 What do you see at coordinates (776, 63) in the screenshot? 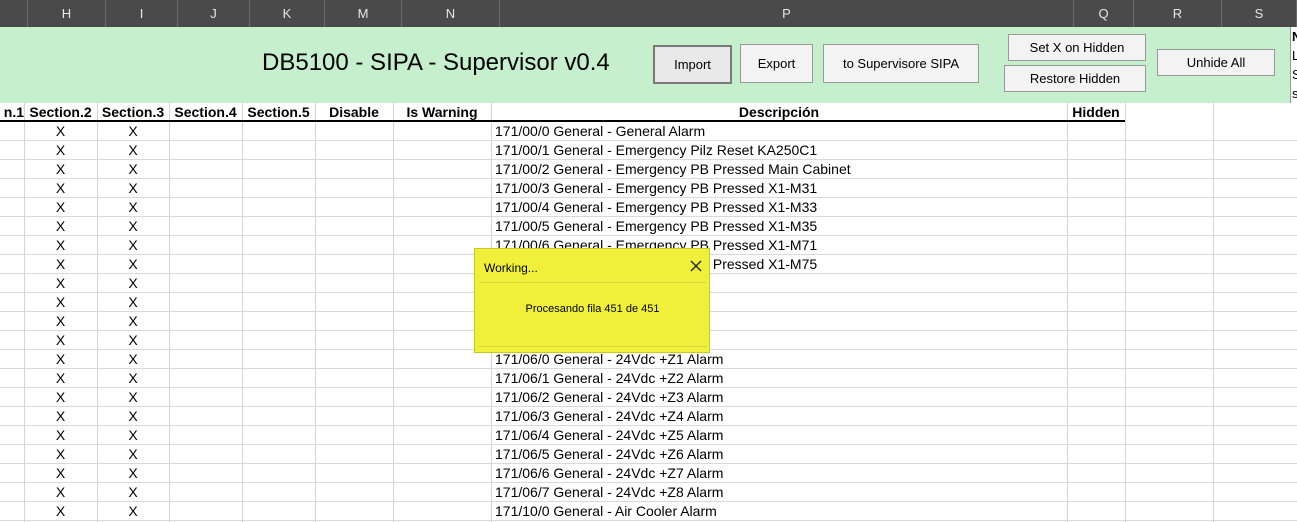
I see `export-button: Export` at bounding box center [776, 63].